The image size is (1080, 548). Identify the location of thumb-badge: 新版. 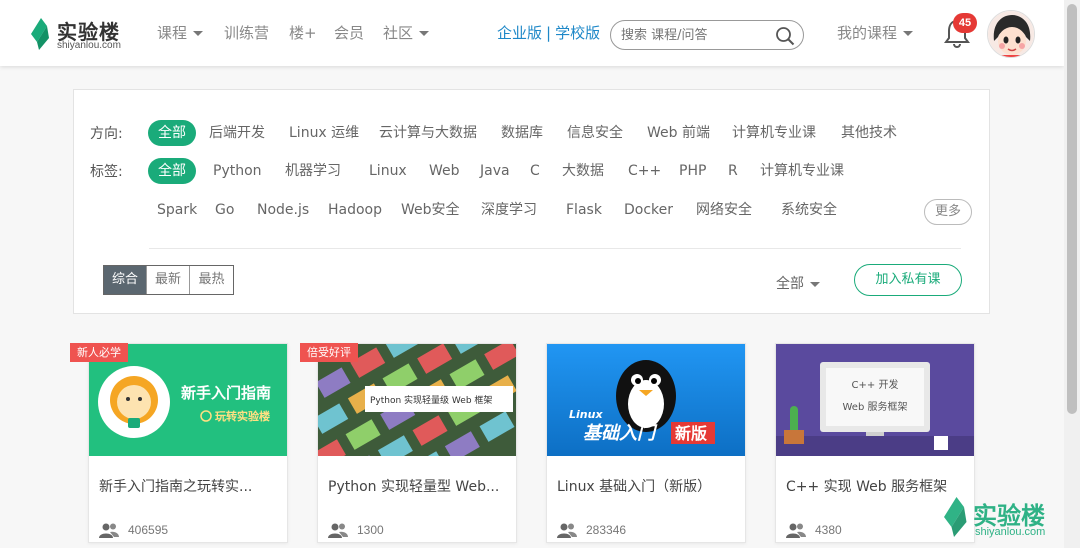
(691, 433).